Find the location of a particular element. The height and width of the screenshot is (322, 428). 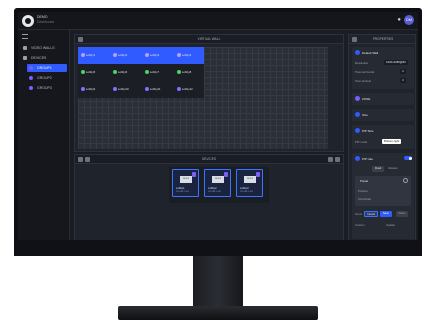

top-bar: DEMO Dashboard ● DM is located at coordinates (218, 21).